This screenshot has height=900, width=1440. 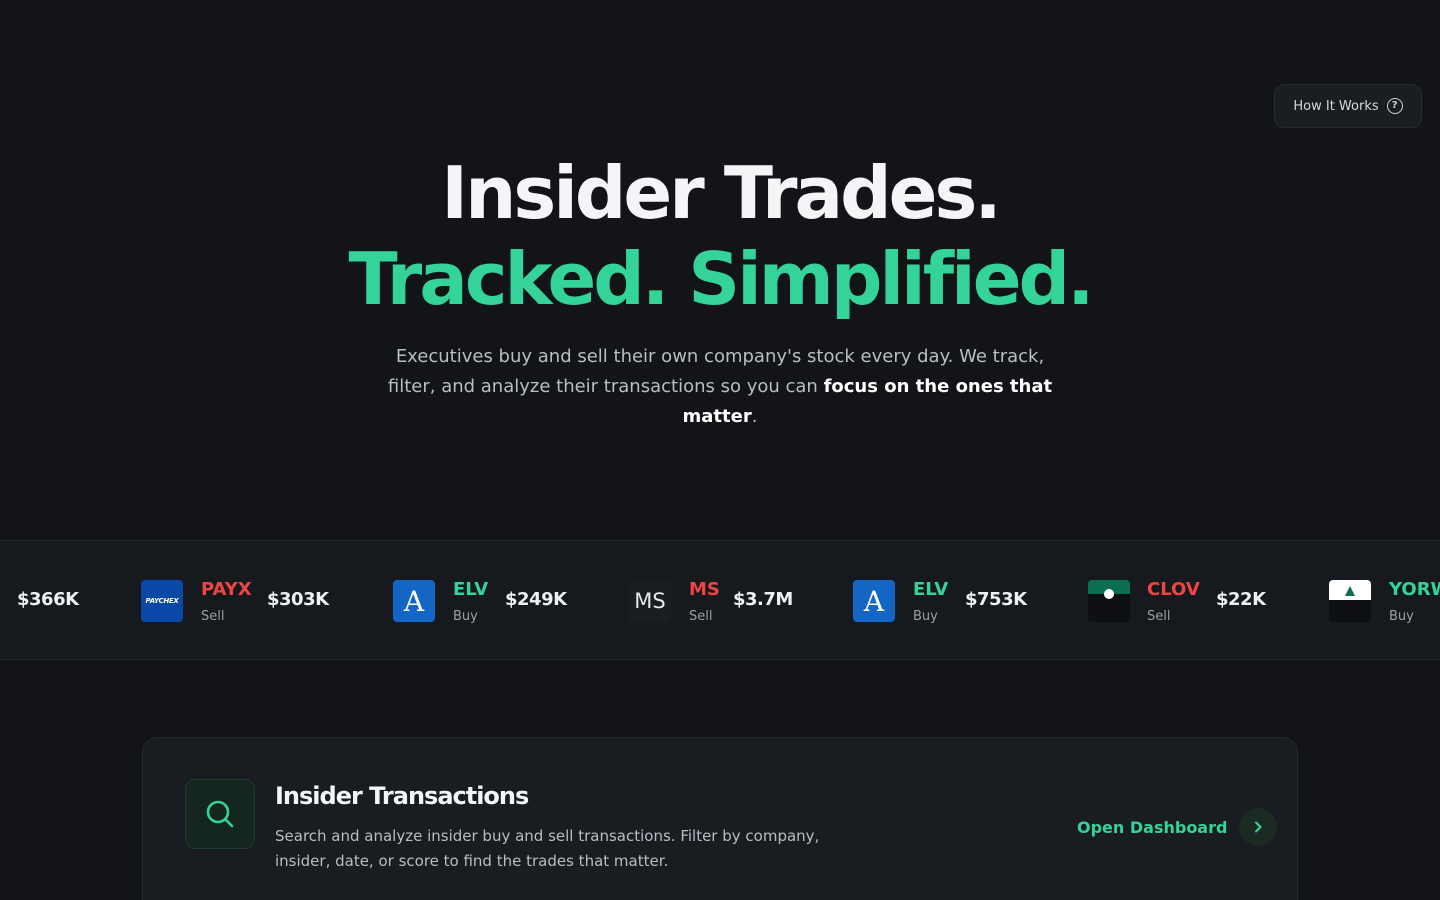 I want to click on open-dashboard-link: Open Dashboard, so click(x=1177, y=827).